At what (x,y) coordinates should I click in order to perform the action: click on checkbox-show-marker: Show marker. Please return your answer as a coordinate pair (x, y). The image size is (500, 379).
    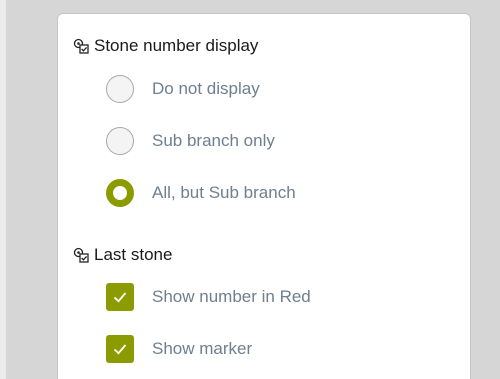
    Looking at the image, I should click on (179, 349).